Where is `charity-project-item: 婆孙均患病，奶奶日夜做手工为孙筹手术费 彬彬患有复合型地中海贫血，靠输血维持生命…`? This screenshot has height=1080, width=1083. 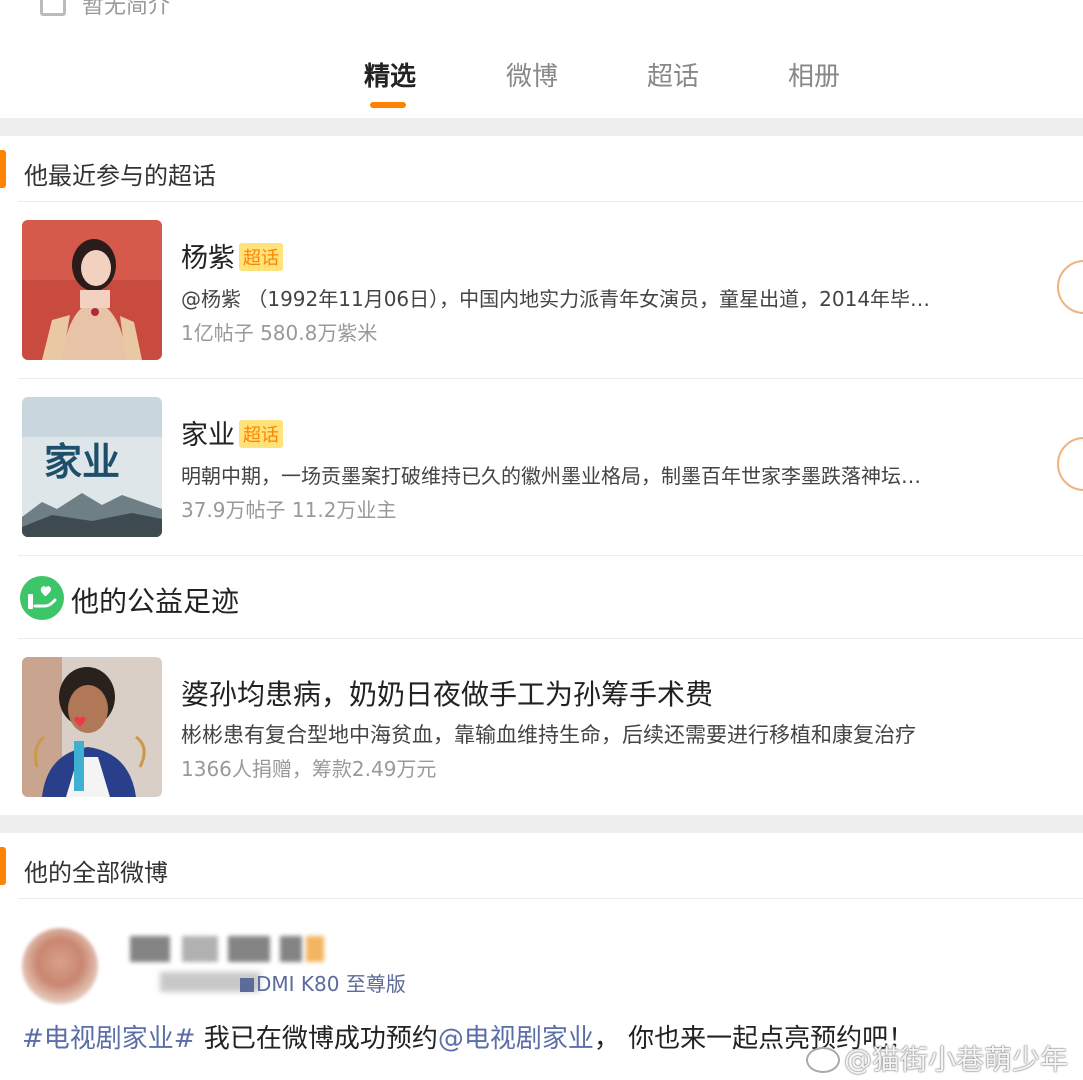 charity-project-item: 婆孙均患病，奶奶日夜做手工为孙筹手术费 彬彬患有复合型地中海贫血，靠输血维持生命… is located at coordinates (541, 727).